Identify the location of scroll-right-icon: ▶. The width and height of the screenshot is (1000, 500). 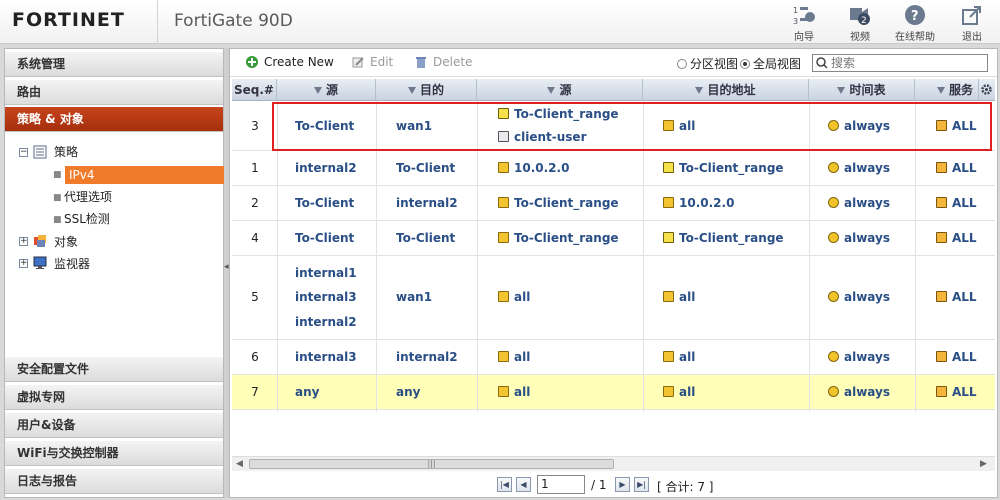
(983, 464).